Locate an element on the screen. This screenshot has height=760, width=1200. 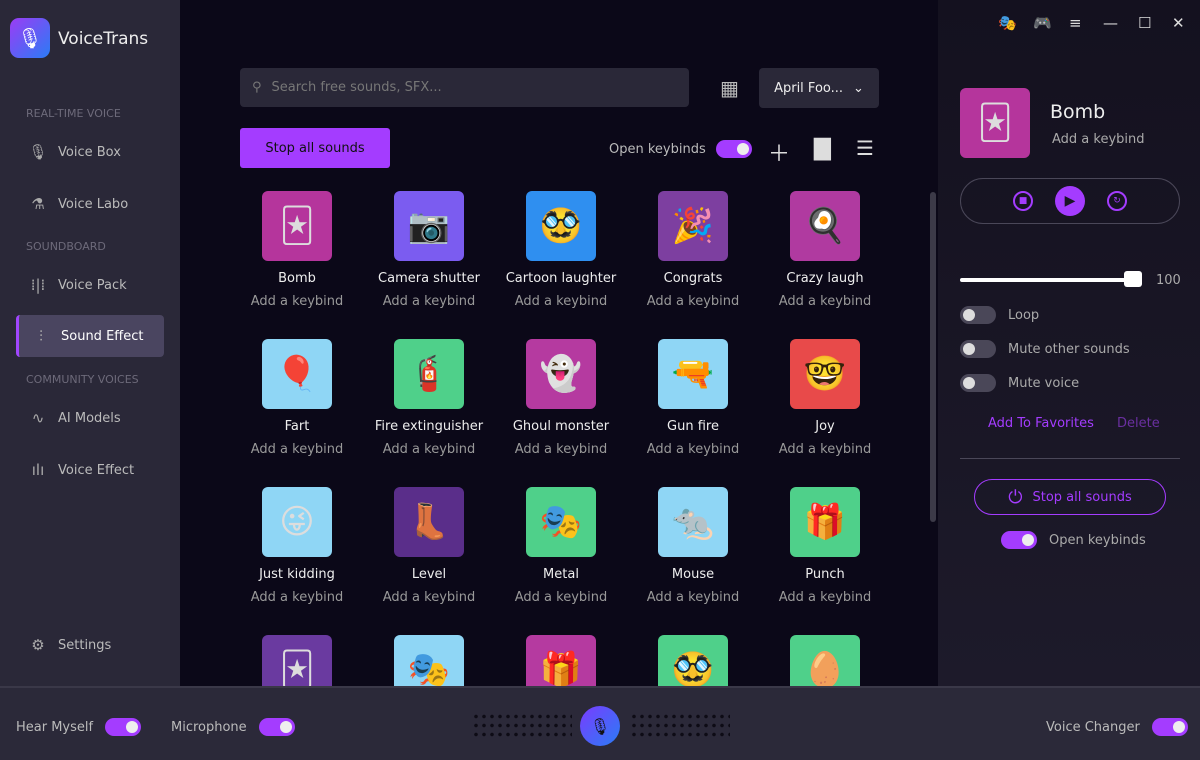
hear-myself-control: Hear Myself is located at coordinates (79, 727).